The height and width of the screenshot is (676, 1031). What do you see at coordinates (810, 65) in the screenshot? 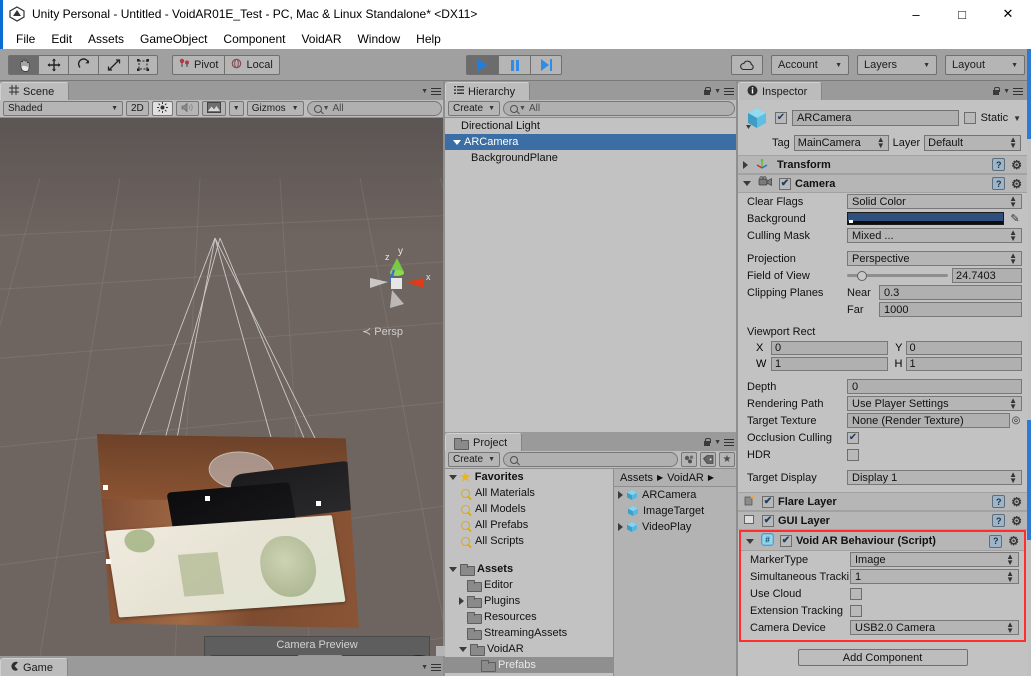
I see `account-dropdown: Account ▼` at bounding box center [810, 65].